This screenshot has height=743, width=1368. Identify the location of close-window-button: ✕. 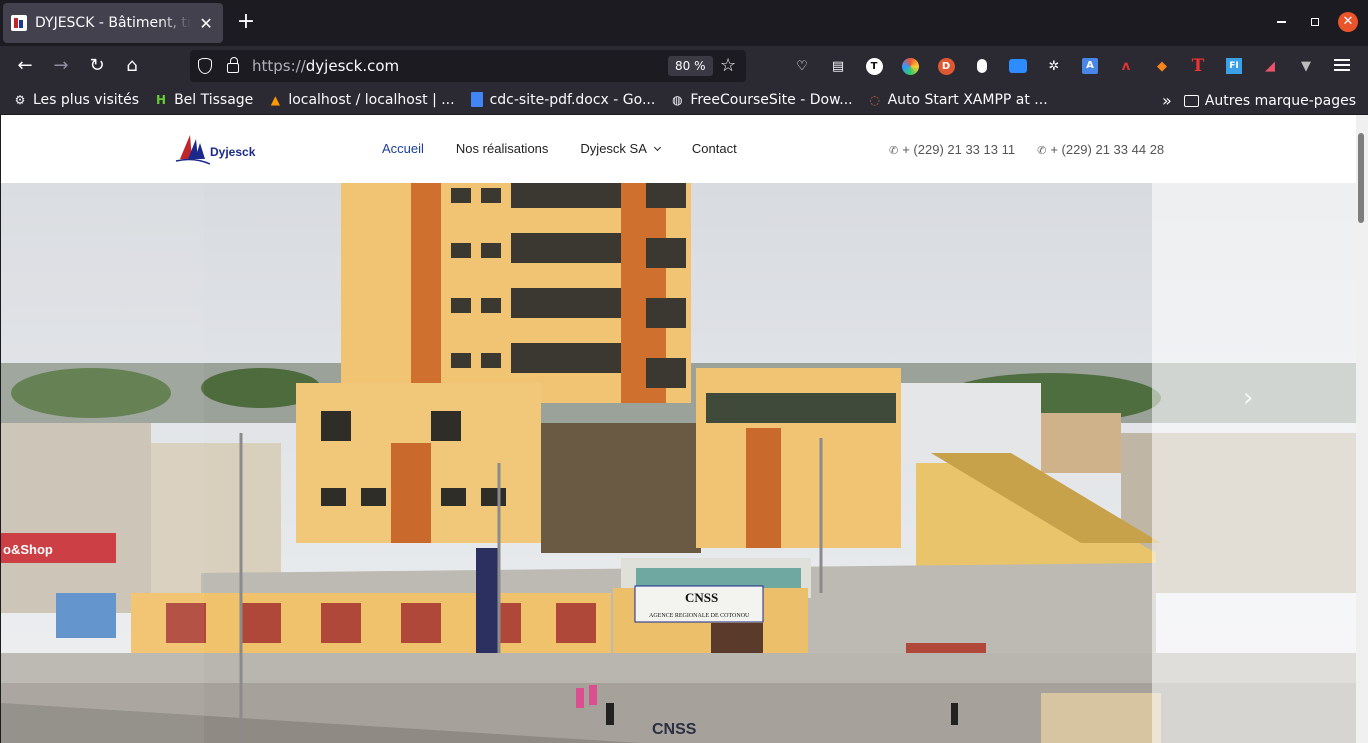
(1348, 22).